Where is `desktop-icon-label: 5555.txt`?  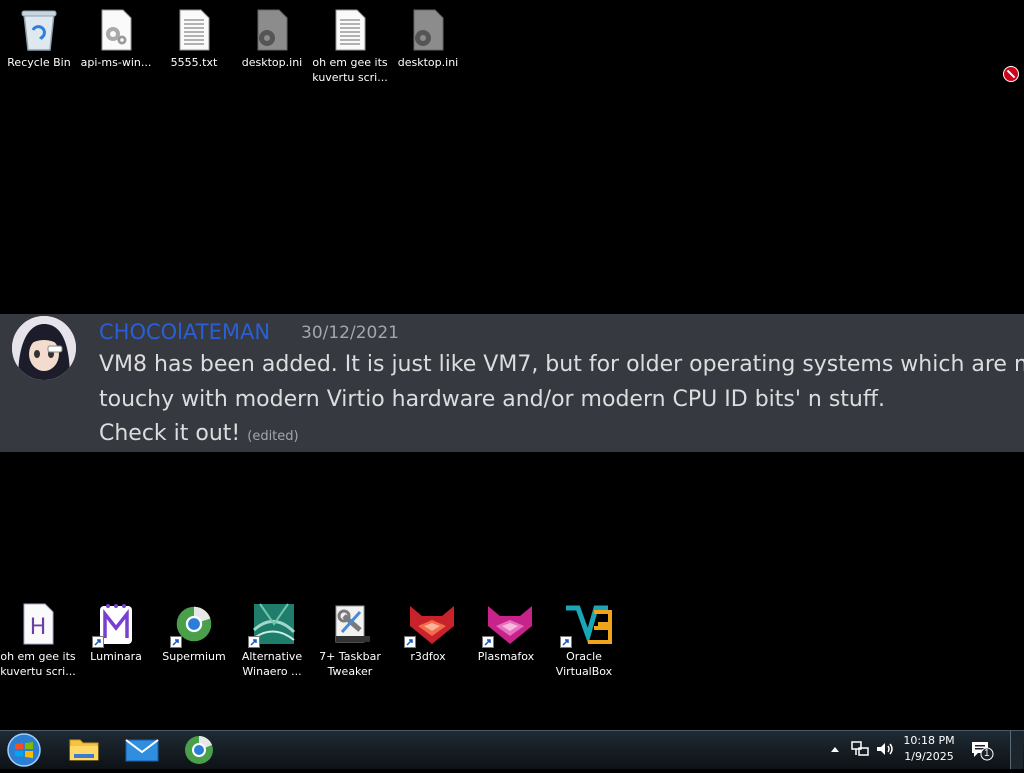
desktop-icon-label: 5555.txt is located at coordinates (194, 62).